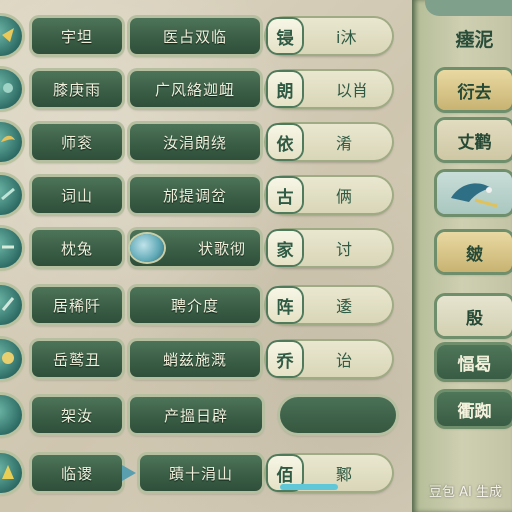 The width and height of the screenshot is (512, 512). I want to click on bird-icon, so click(473, 195).